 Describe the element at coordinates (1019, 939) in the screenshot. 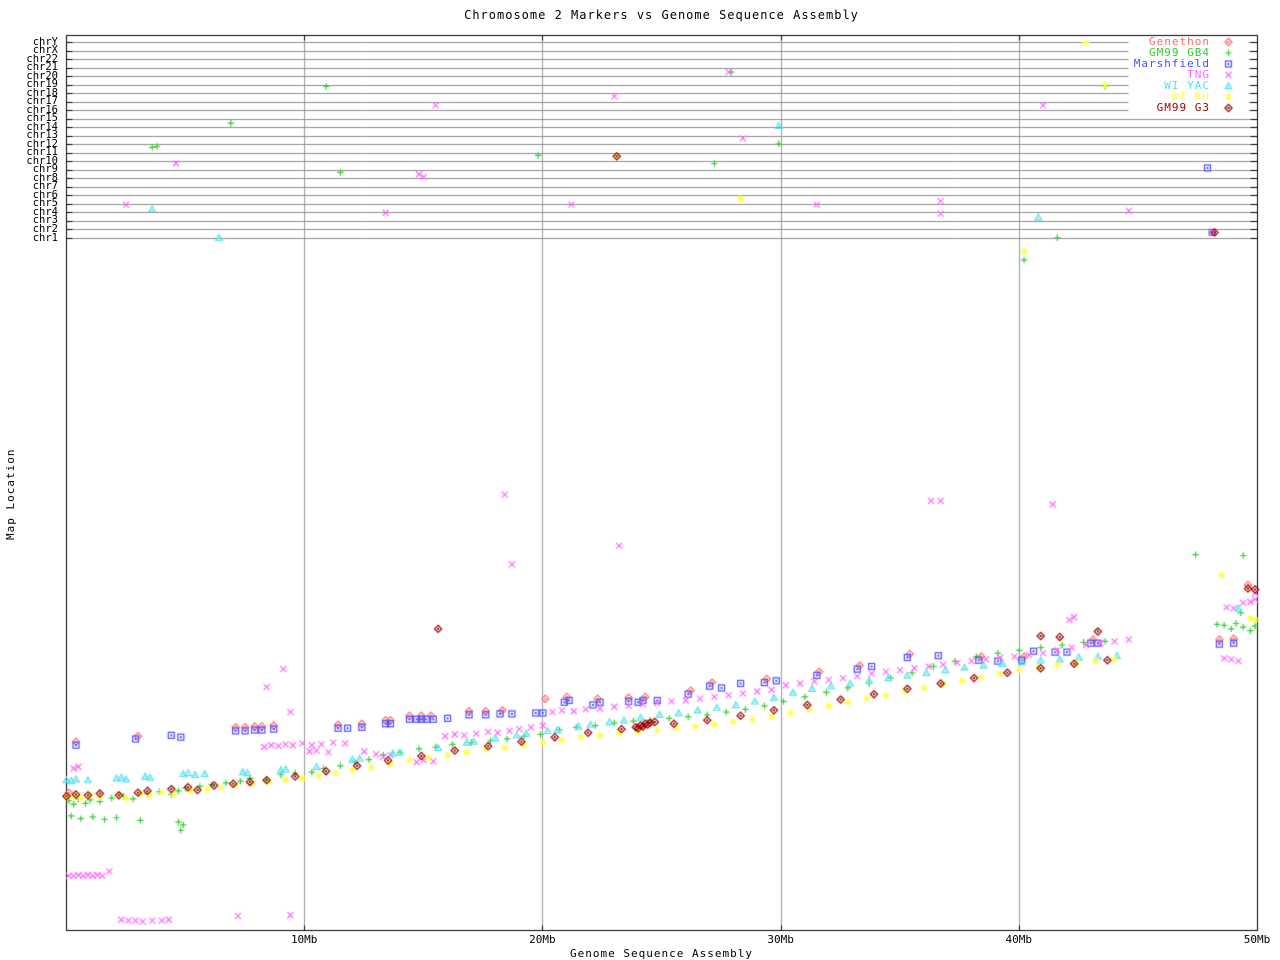

I see `x-axis-label-40Mb: 40Mb` at that location.